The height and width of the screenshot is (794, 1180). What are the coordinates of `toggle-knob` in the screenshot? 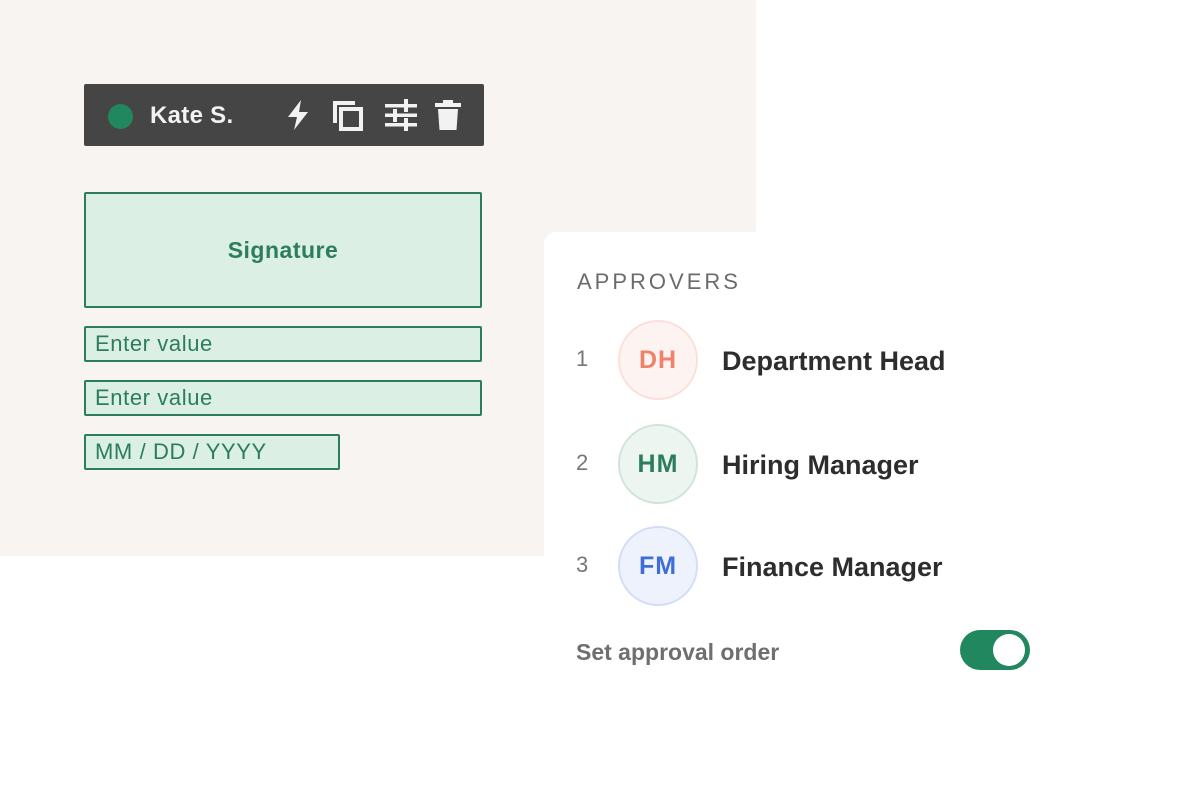 It's located at (1009, 650).